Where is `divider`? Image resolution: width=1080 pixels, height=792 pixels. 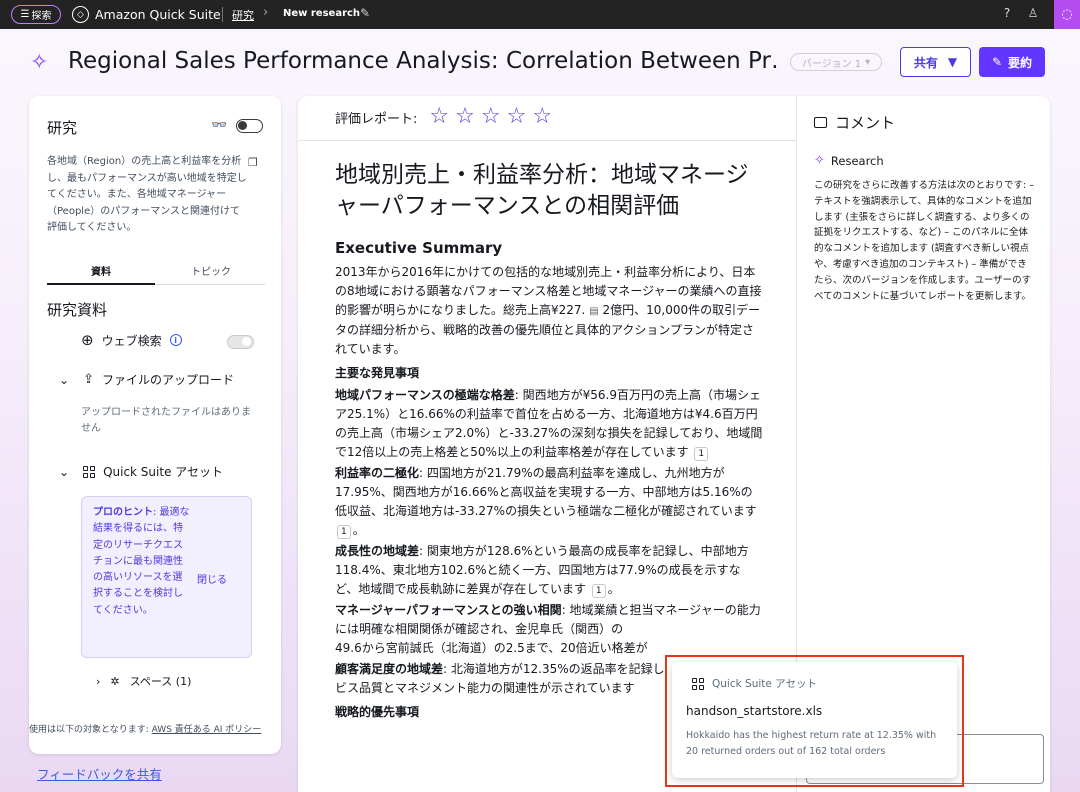 divider is located at coordinates (222, 14).